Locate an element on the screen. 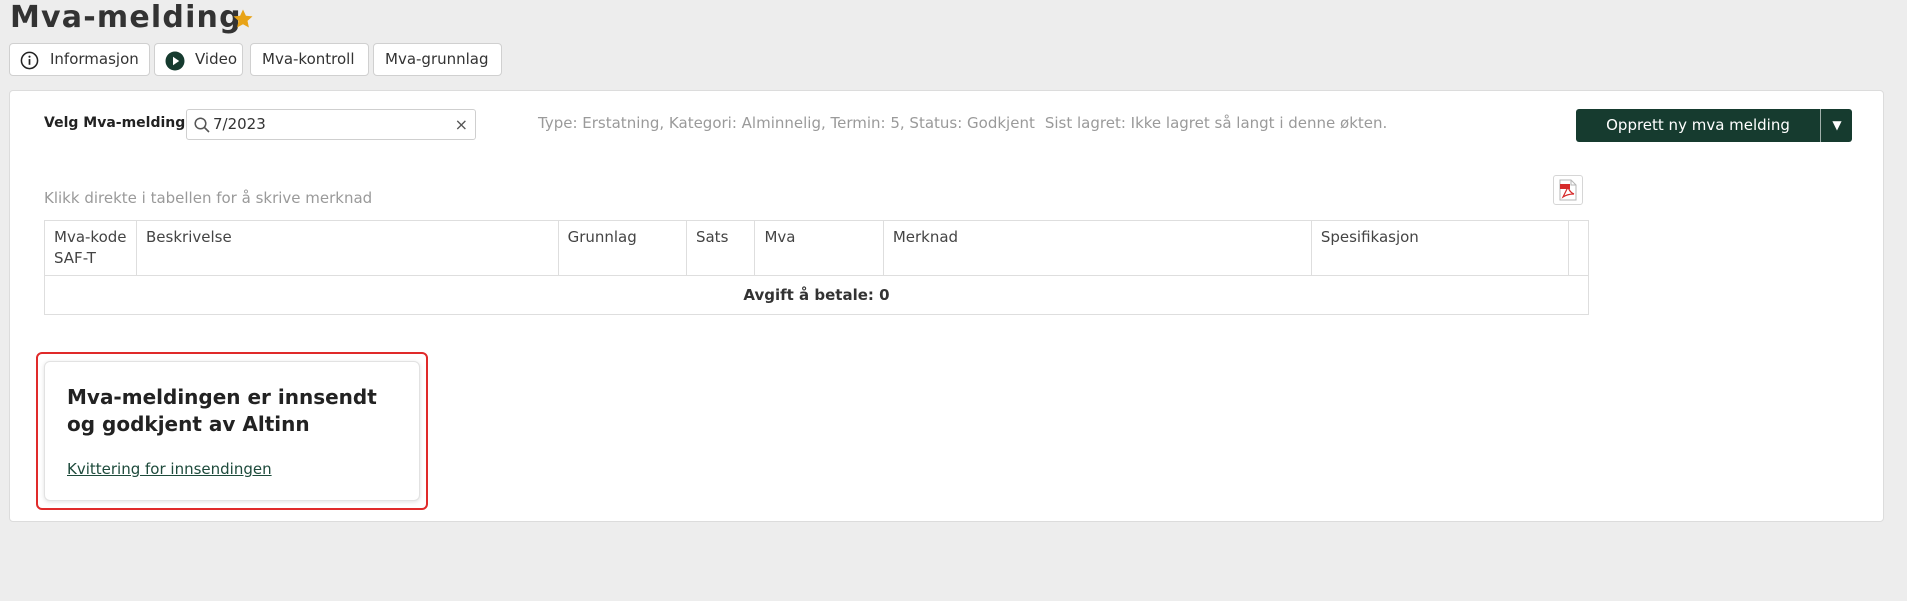 Image resolution: width=1907 pixels, height=601 pixels. column-grunnlag: Grunnlag is located at coordinates (622, 248).